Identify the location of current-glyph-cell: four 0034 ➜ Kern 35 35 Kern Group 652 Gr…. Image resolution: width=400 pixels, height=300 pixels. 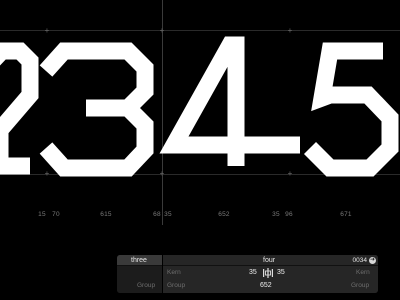
(270, 274).